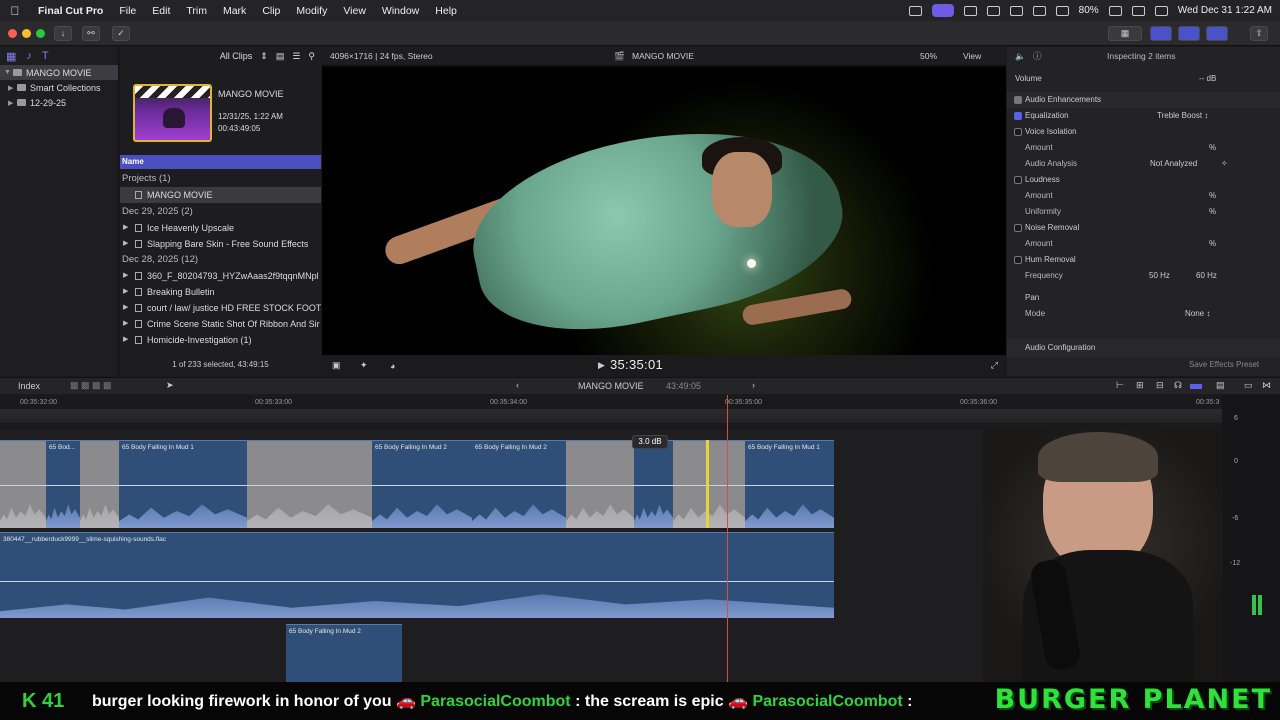  Describe the element at coordinates (392, 366) in the screenshot. I see `speed-tool-icon: ◕` at that location.